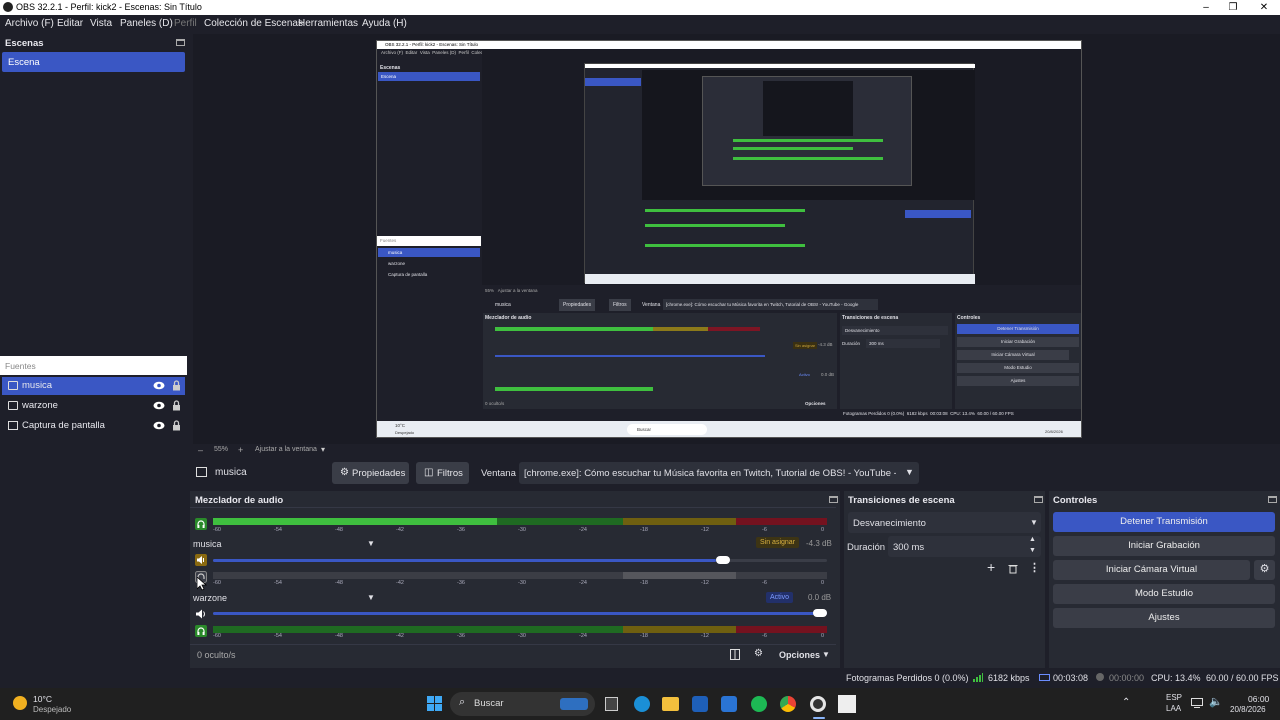 The image size is (1280, 720). What do you see at coordinates (328, 23) in the screenshot?
I see `menu-herramientas: Herramientas` at bounding box center [328, 23].